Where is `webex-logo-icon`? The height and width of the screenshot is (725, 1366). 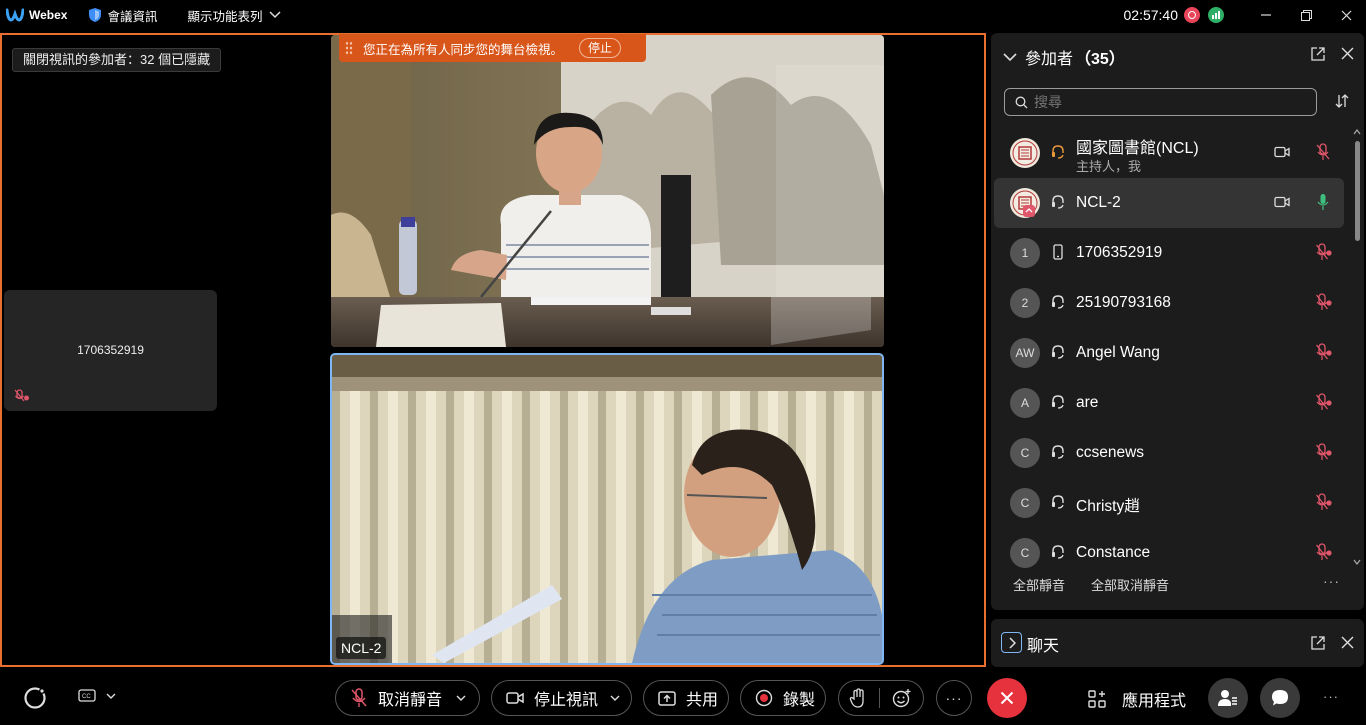
webex-logo-icon is located at coordinates (15, 15).